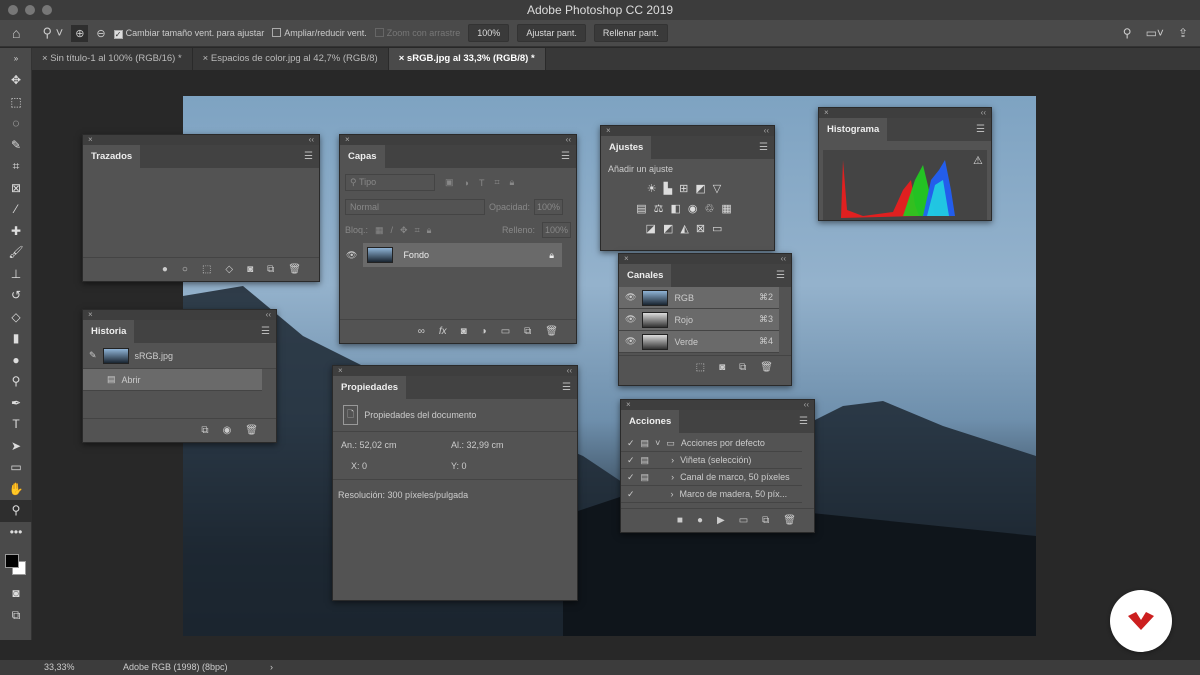 The image size is (1200, 675). Describe the element at coordinates (16, 81) in the screenshot. I see `move-tool-icon: ✥` at that location.